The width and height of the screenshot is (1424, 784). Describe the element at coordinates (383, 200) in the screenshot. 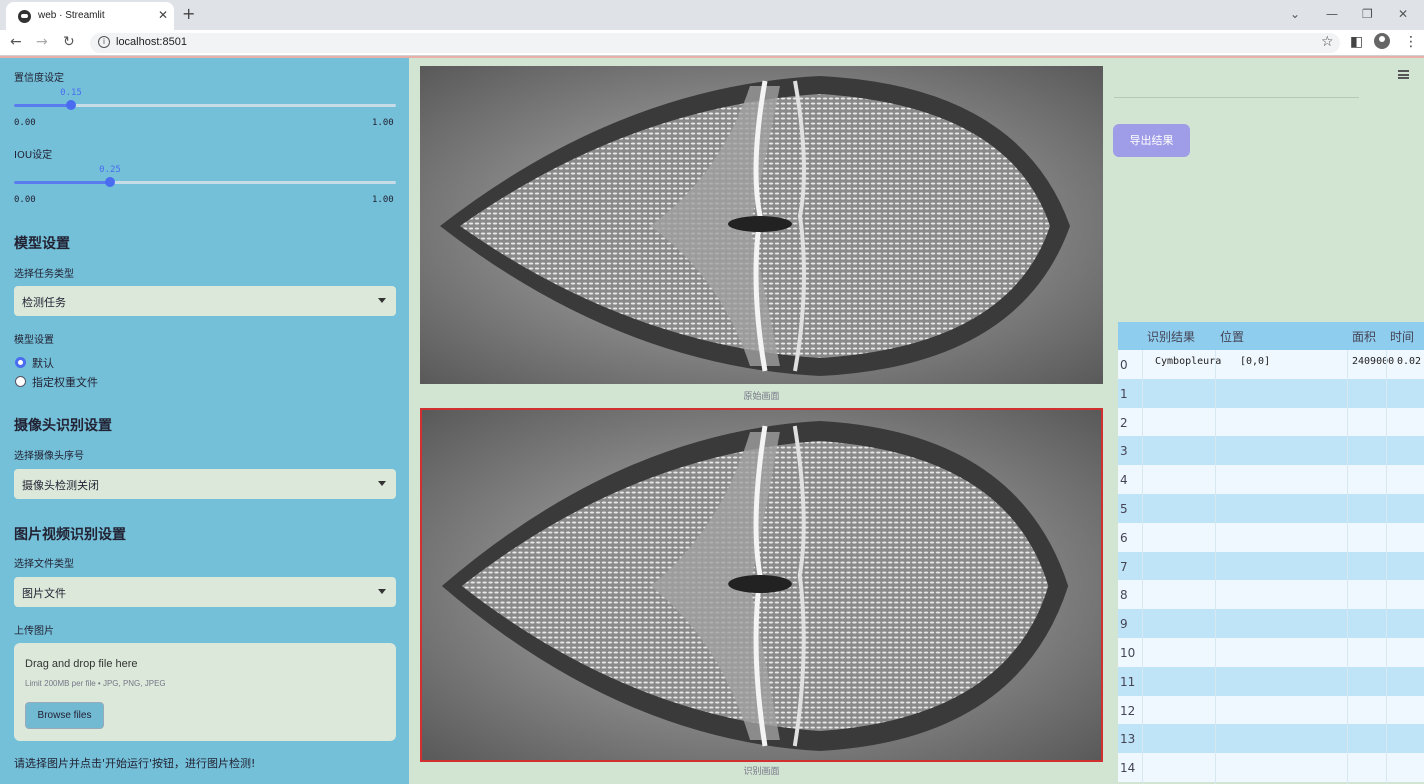

I see `iou-max: 1.00` at that location.